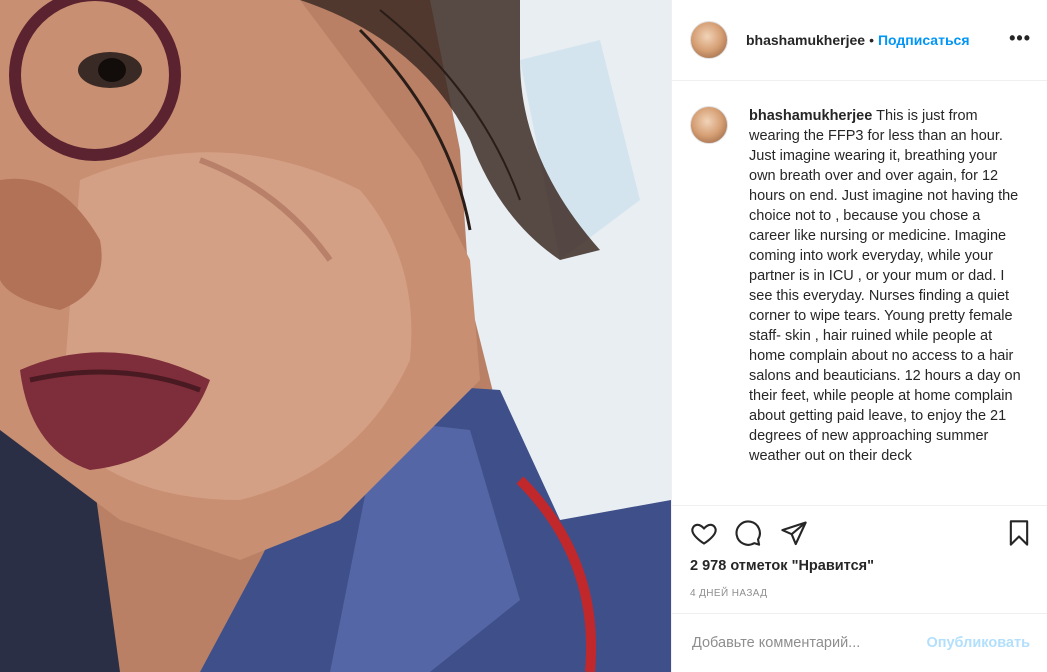 This screenshot has width=1047, height=672. I want to click on username-link: bhashamukherjee, so click(805, 40).